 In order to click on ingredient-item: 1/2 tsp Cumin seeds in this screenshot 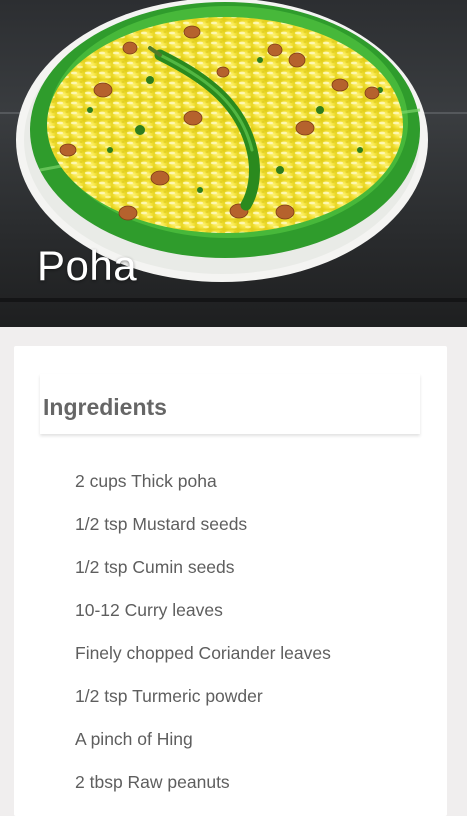, I will do `click(155, 567)`.